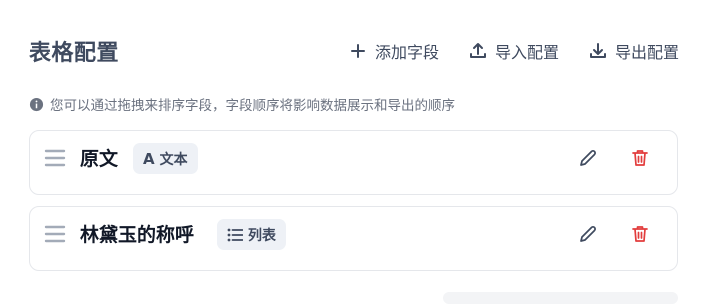  Describe the element at coordinates (406, 52) in the screenshot. I see `add-field-label: 添加字段` at that location.